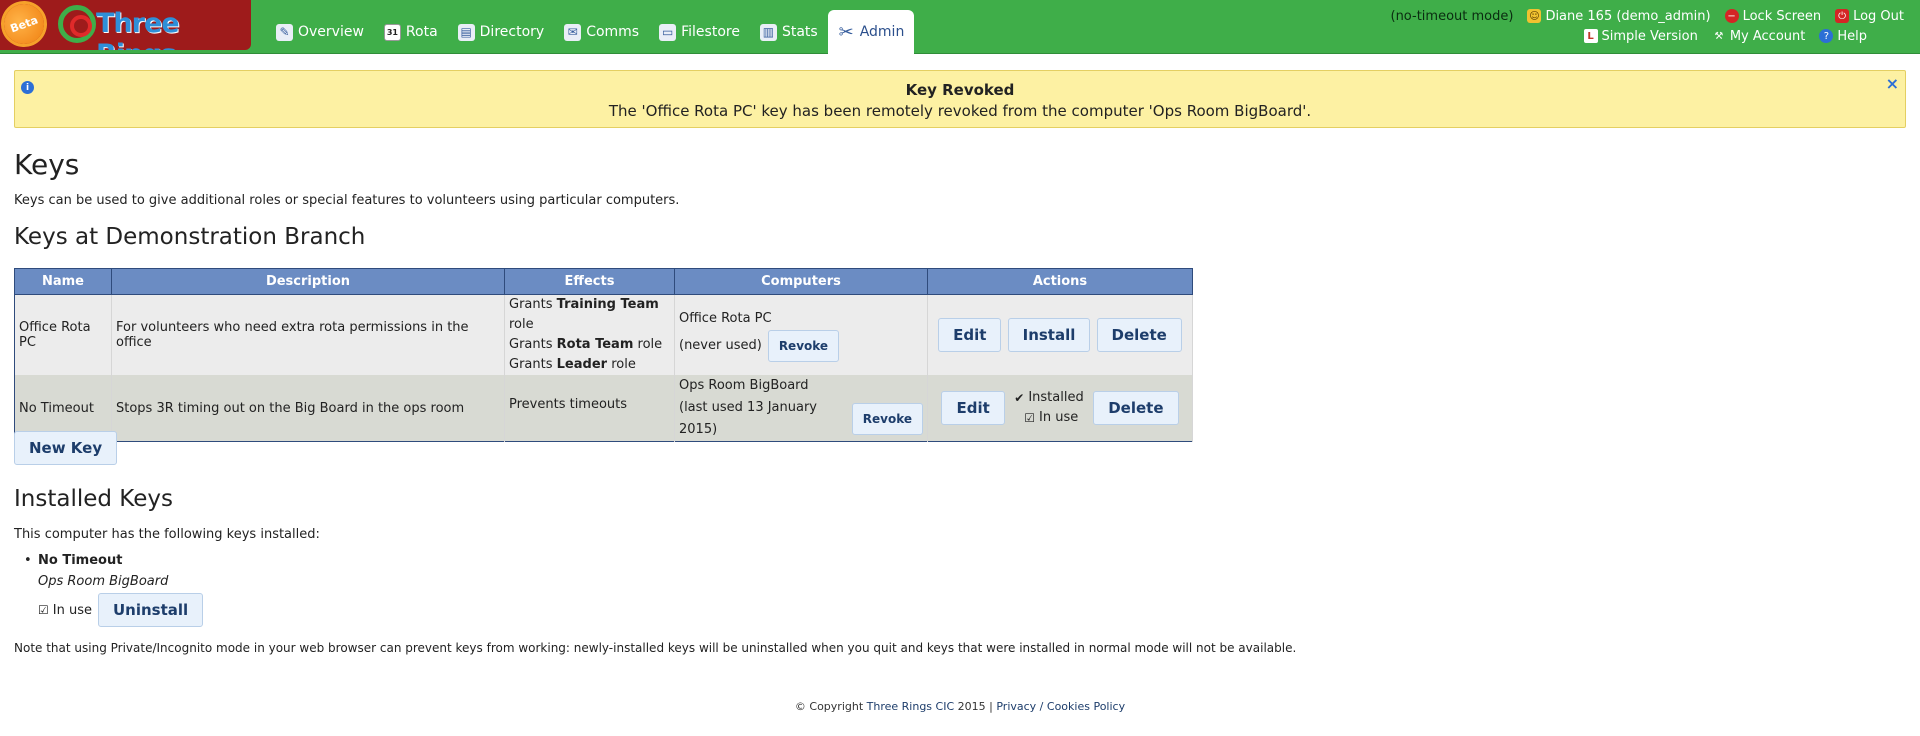 This screenshot has height=736, width=1920. What do you see at coordinates (960, 90) in the screenshot?
I see `flash-title: Key Revoked` at bounding box center [960, 90].